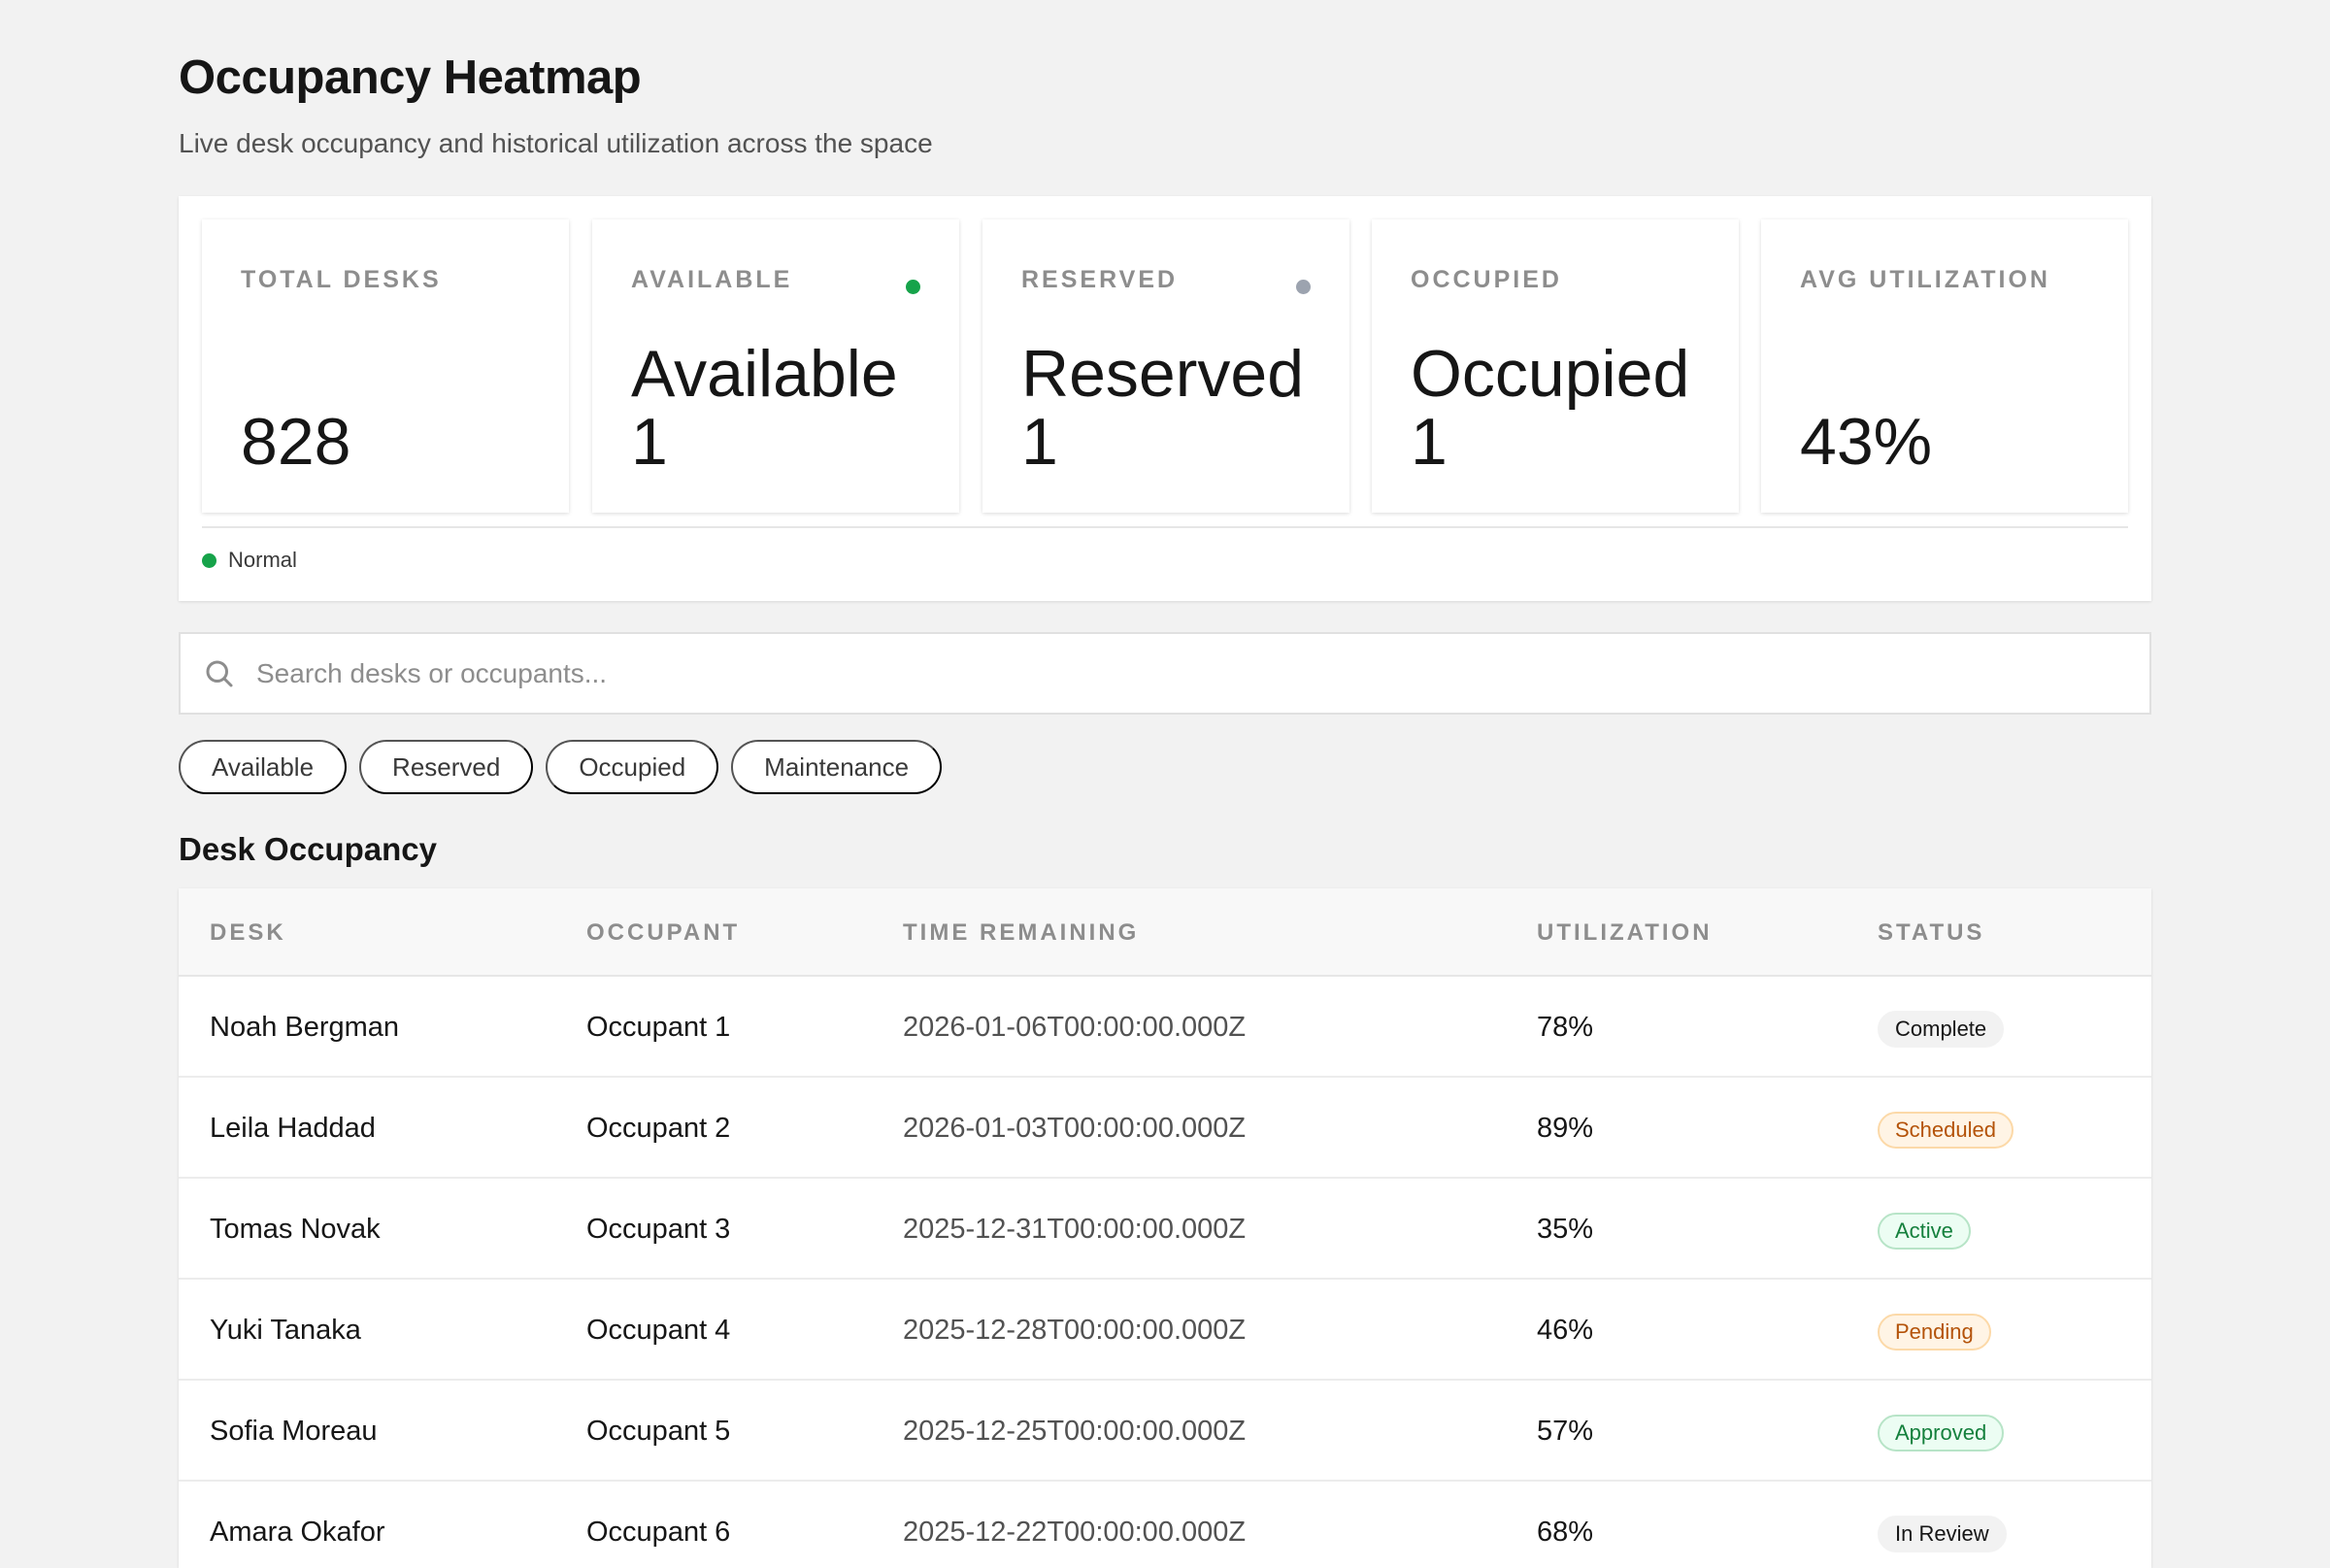 Image resolution: width=2330 pixels, height=1568 pixels. I want to click on stat-label: OCCUPIED, so click(1486, 279).